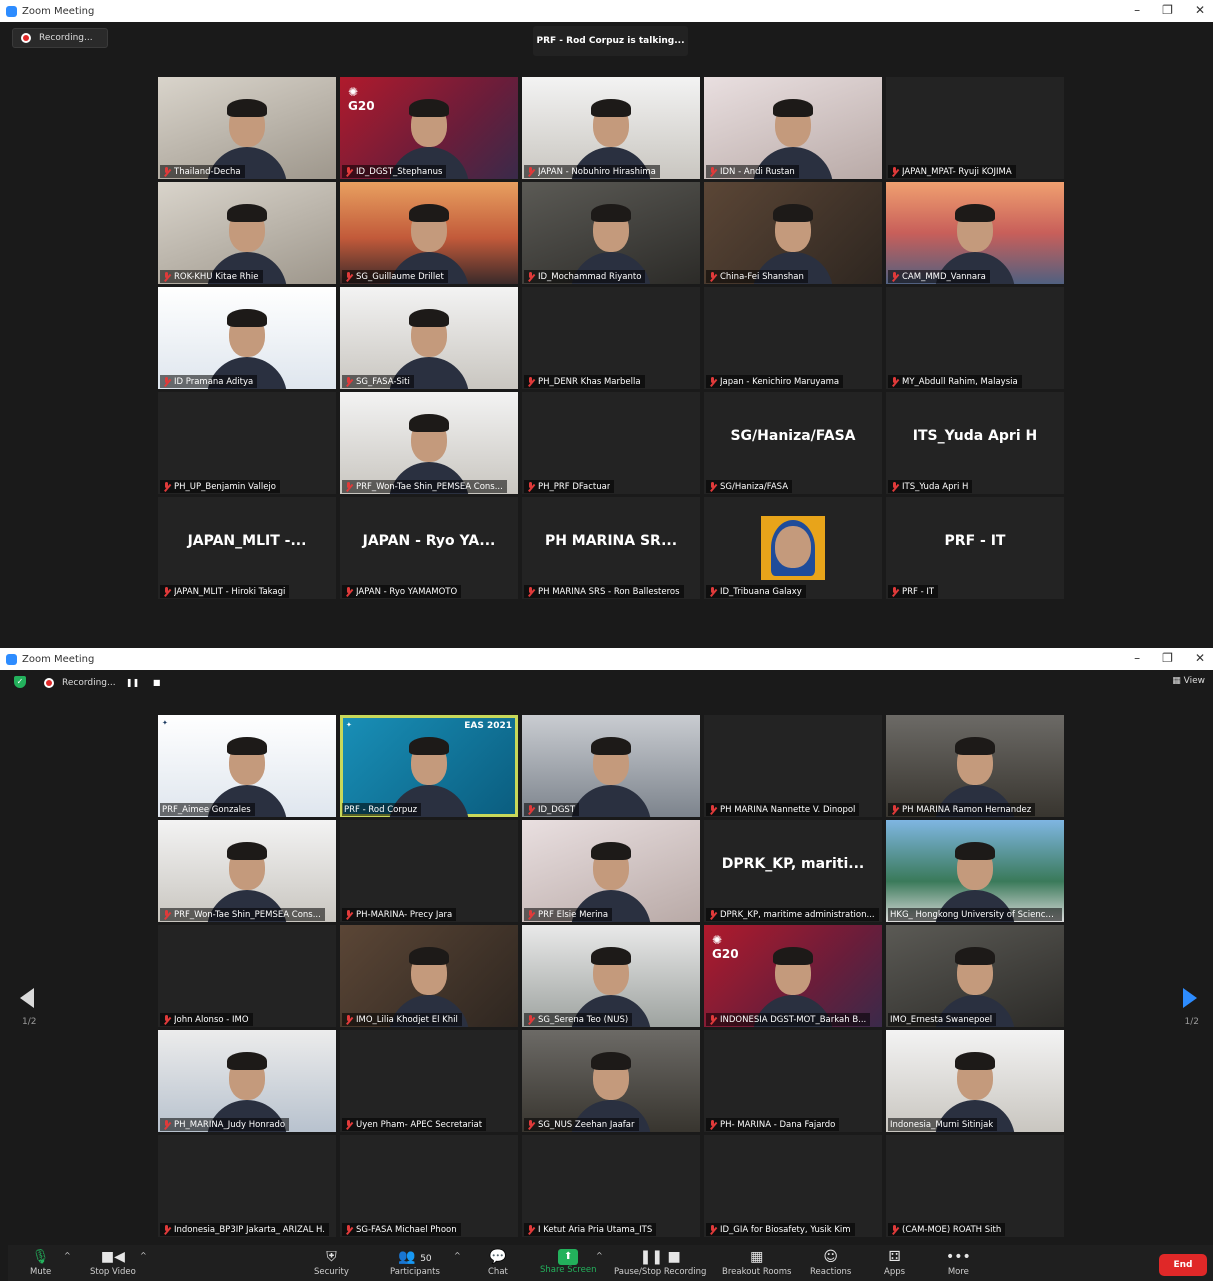 Image resolution: width=1213 pixels, height=1281 pixels. What do you see at coordinates (592, 171) in the screenshot?
I see `participant-name-tag: JAPAN - Nobuhiro Hirashima` at bounding box center [592, 171].